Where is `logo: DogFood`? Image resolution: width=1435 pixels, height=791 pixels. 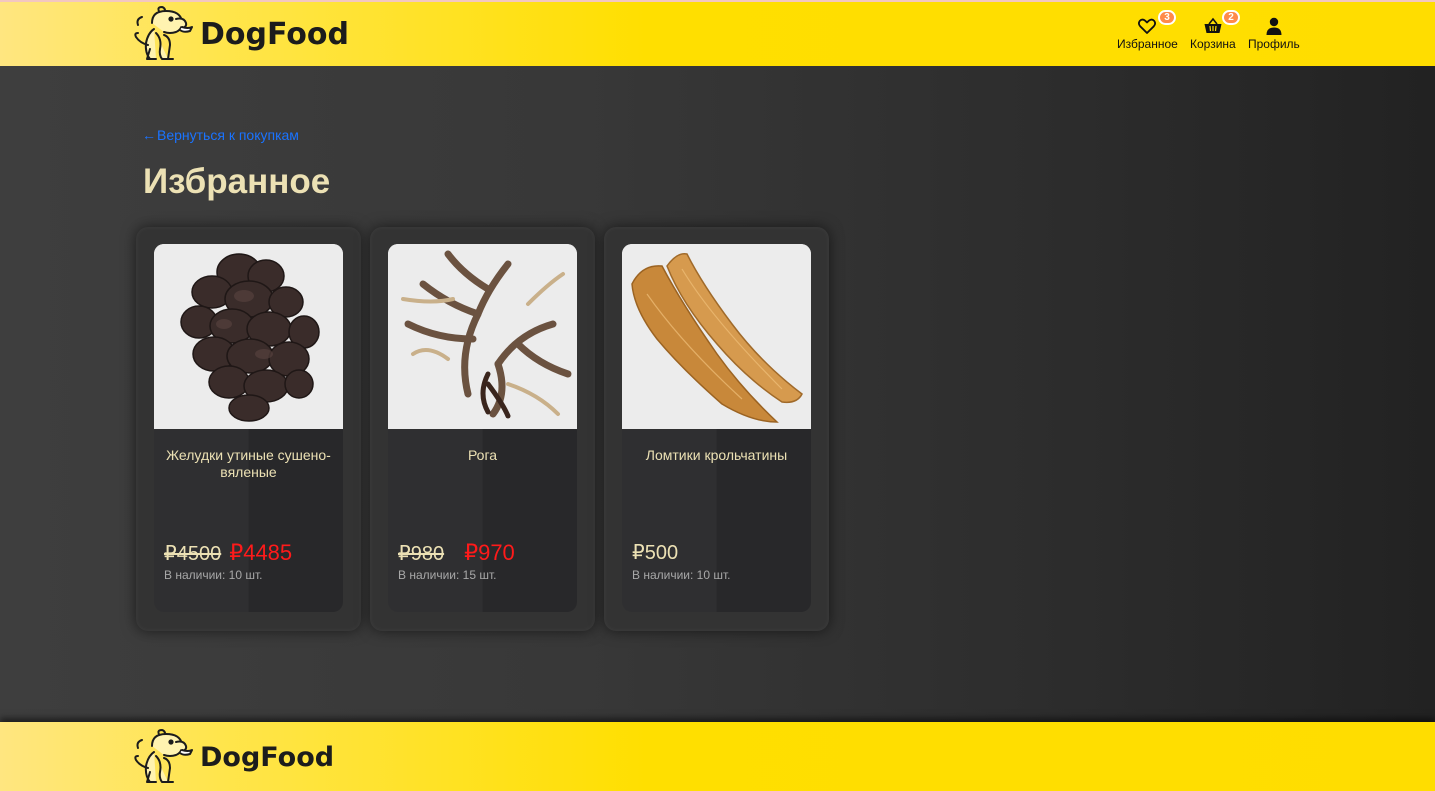
logo: DogFood is located at coordinates (239, 34).